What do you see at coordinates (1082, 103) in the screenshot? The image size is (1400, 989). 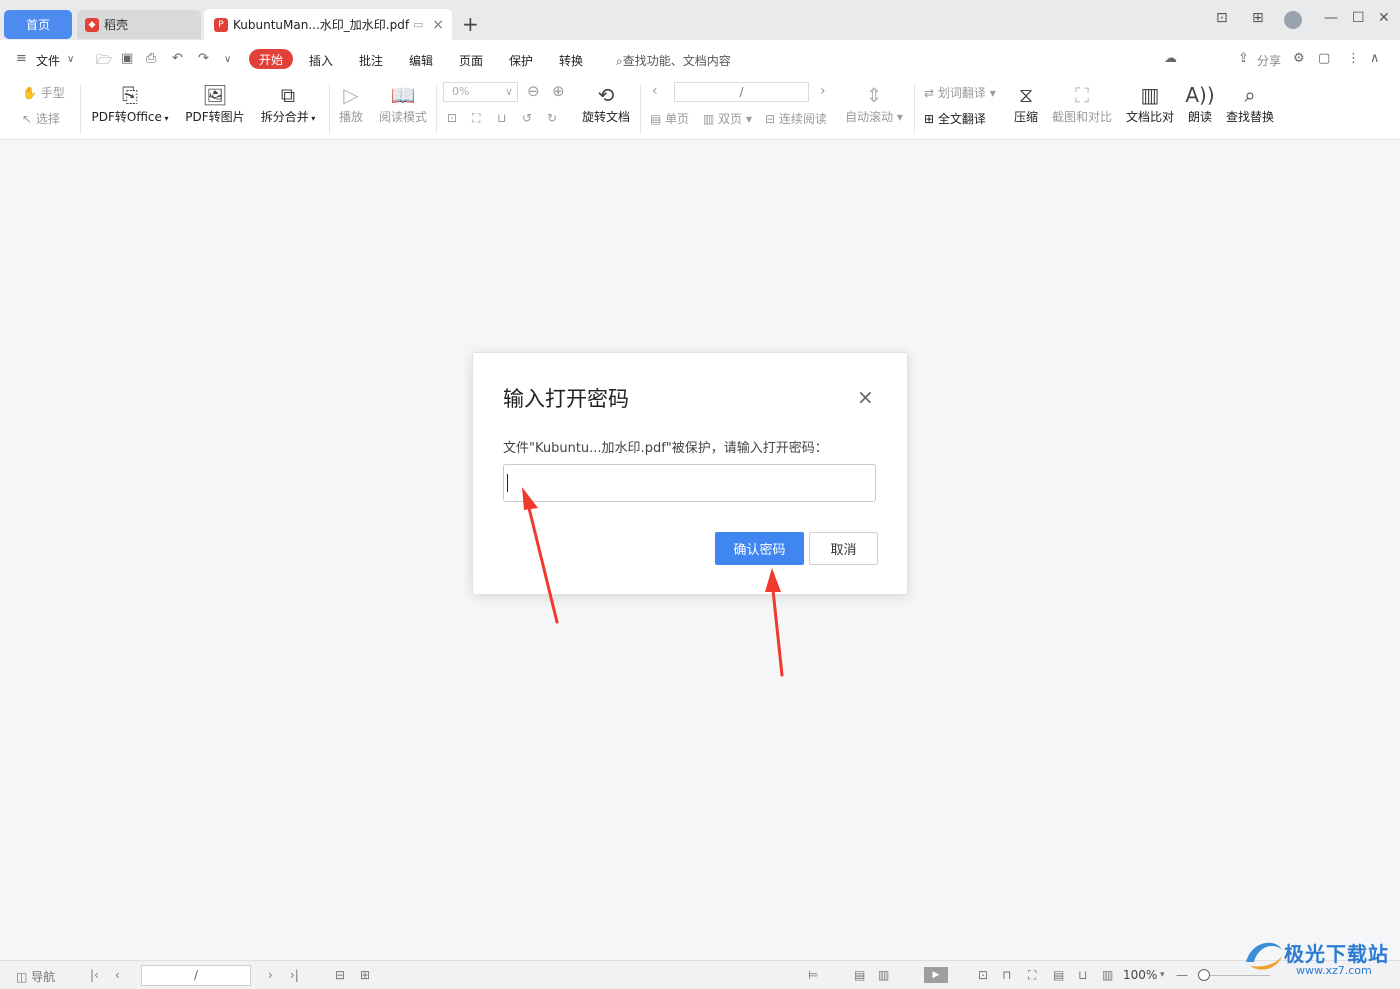 I see `screenshot-compare-button: ⛶ 截图和对比` at bounding box center [1082, 103].